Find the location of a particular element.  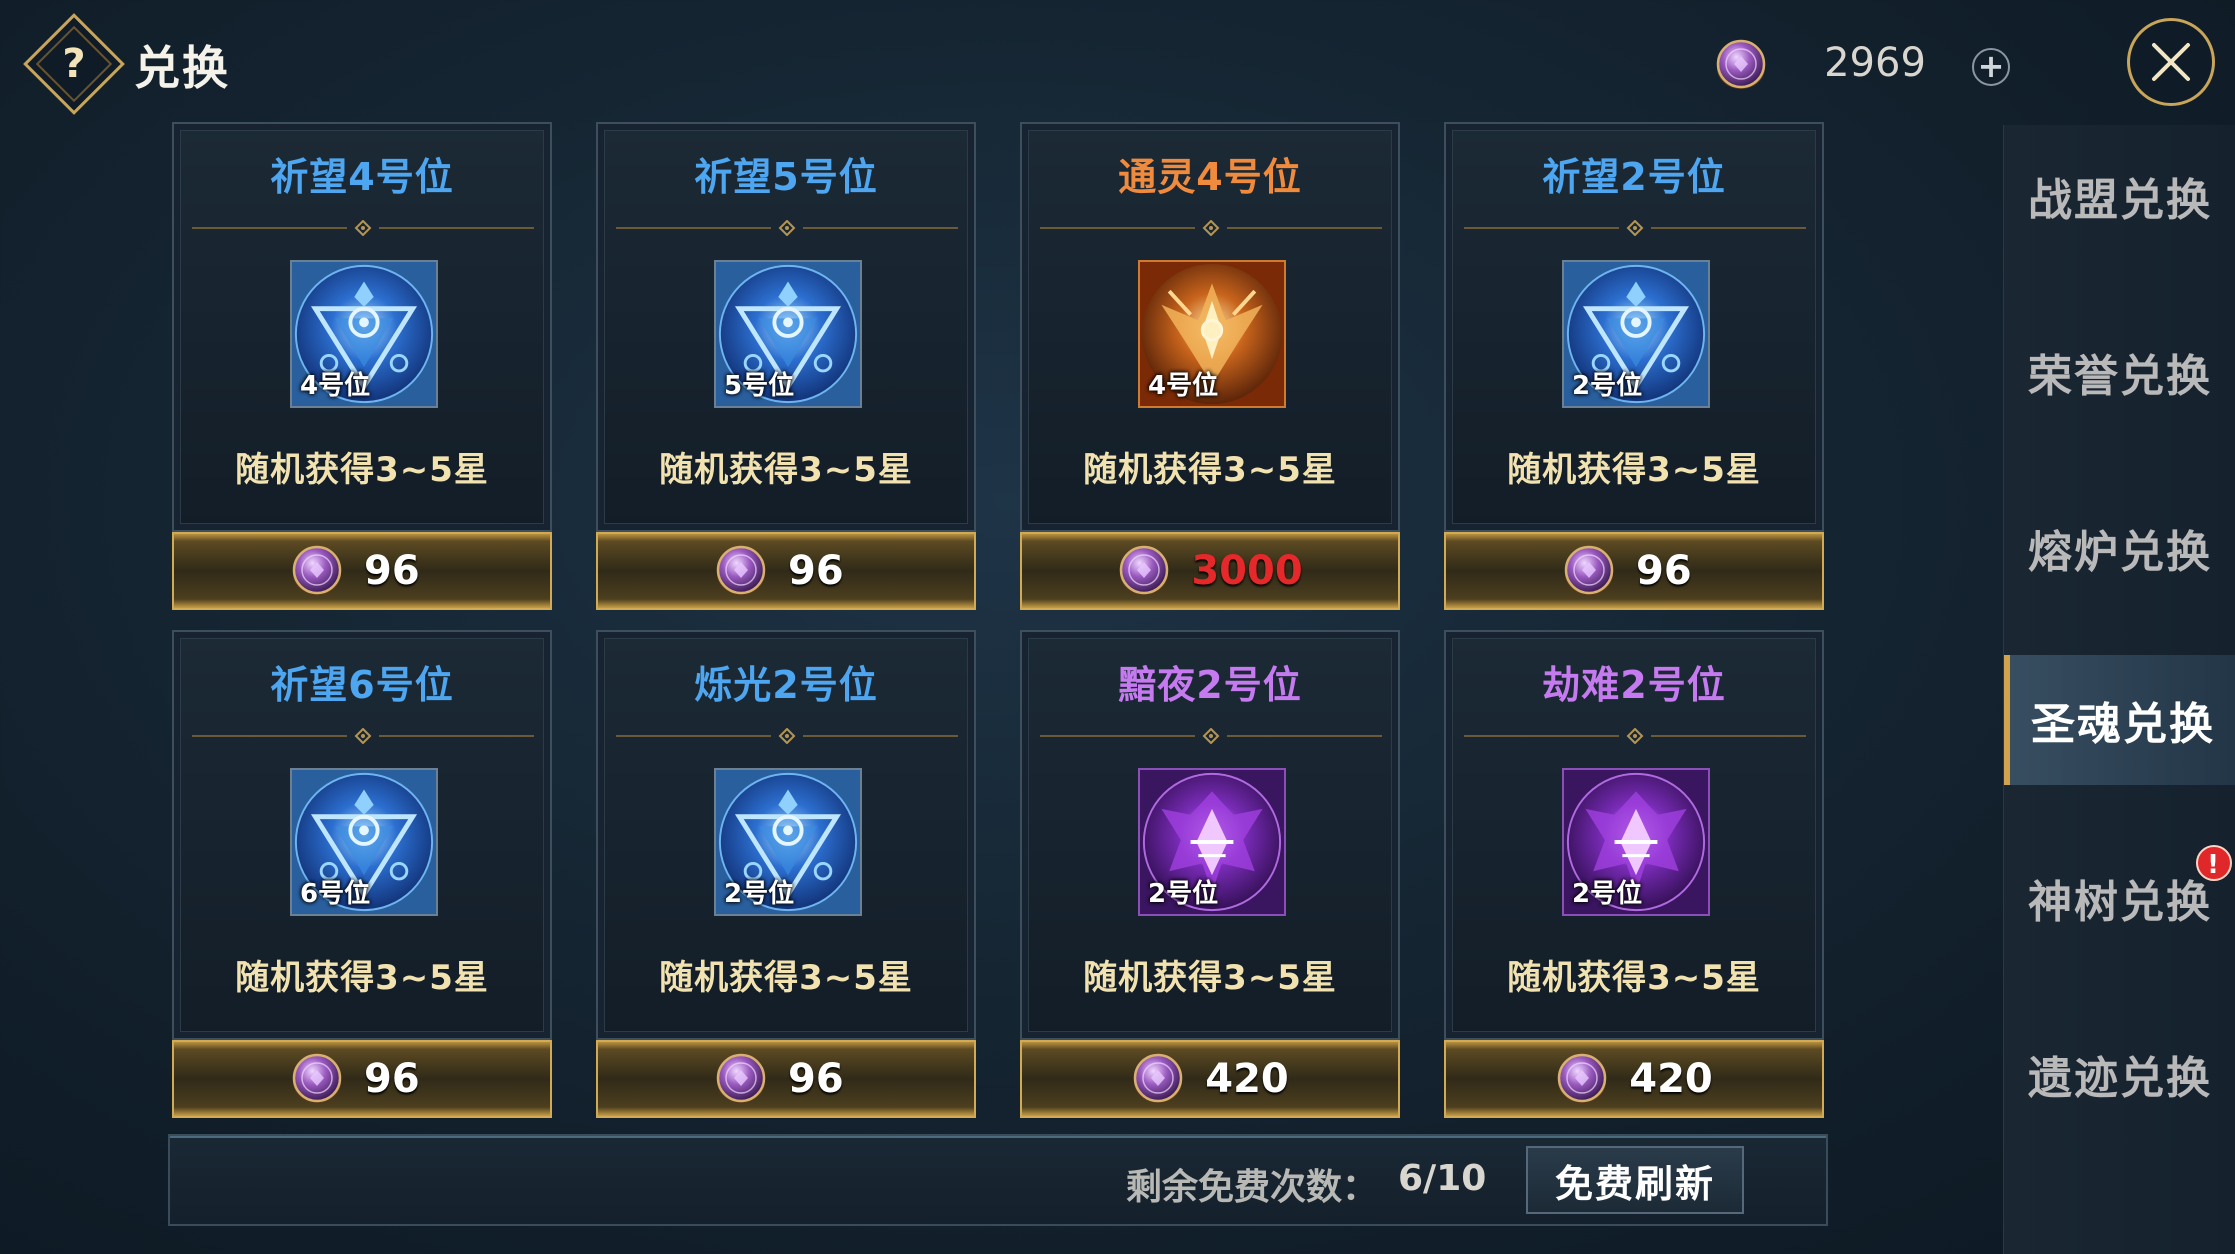

exchange-item-card: 祈望2号位 2号位 随机获得3~5星 96 is located at coordinates (1634, 366).